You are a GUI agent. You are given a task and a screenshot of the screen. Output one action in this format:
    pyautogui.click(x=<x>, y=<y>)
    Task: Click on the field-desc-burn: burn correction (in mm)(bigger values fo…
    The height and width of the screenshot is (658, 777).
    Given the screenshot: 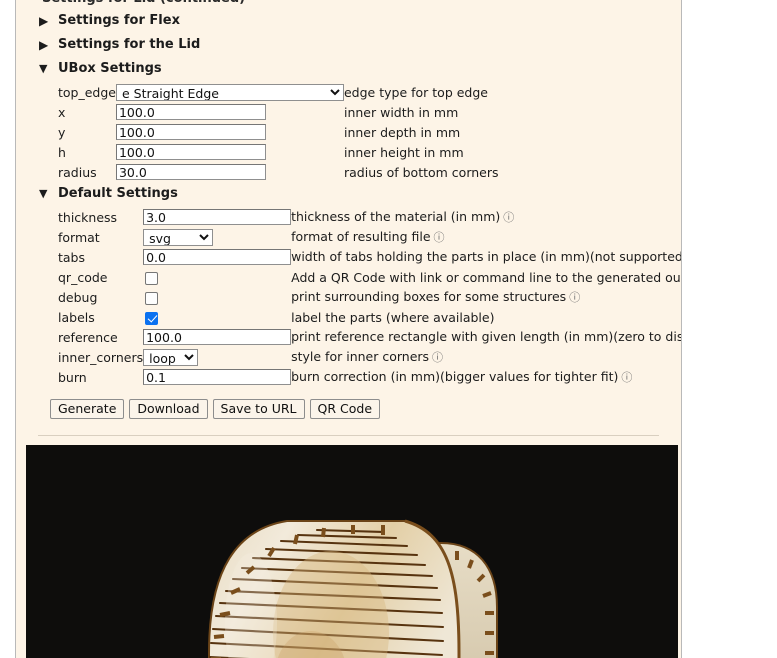 What is the action you would take?
    pyautogui.click(x=486, y=377)
    